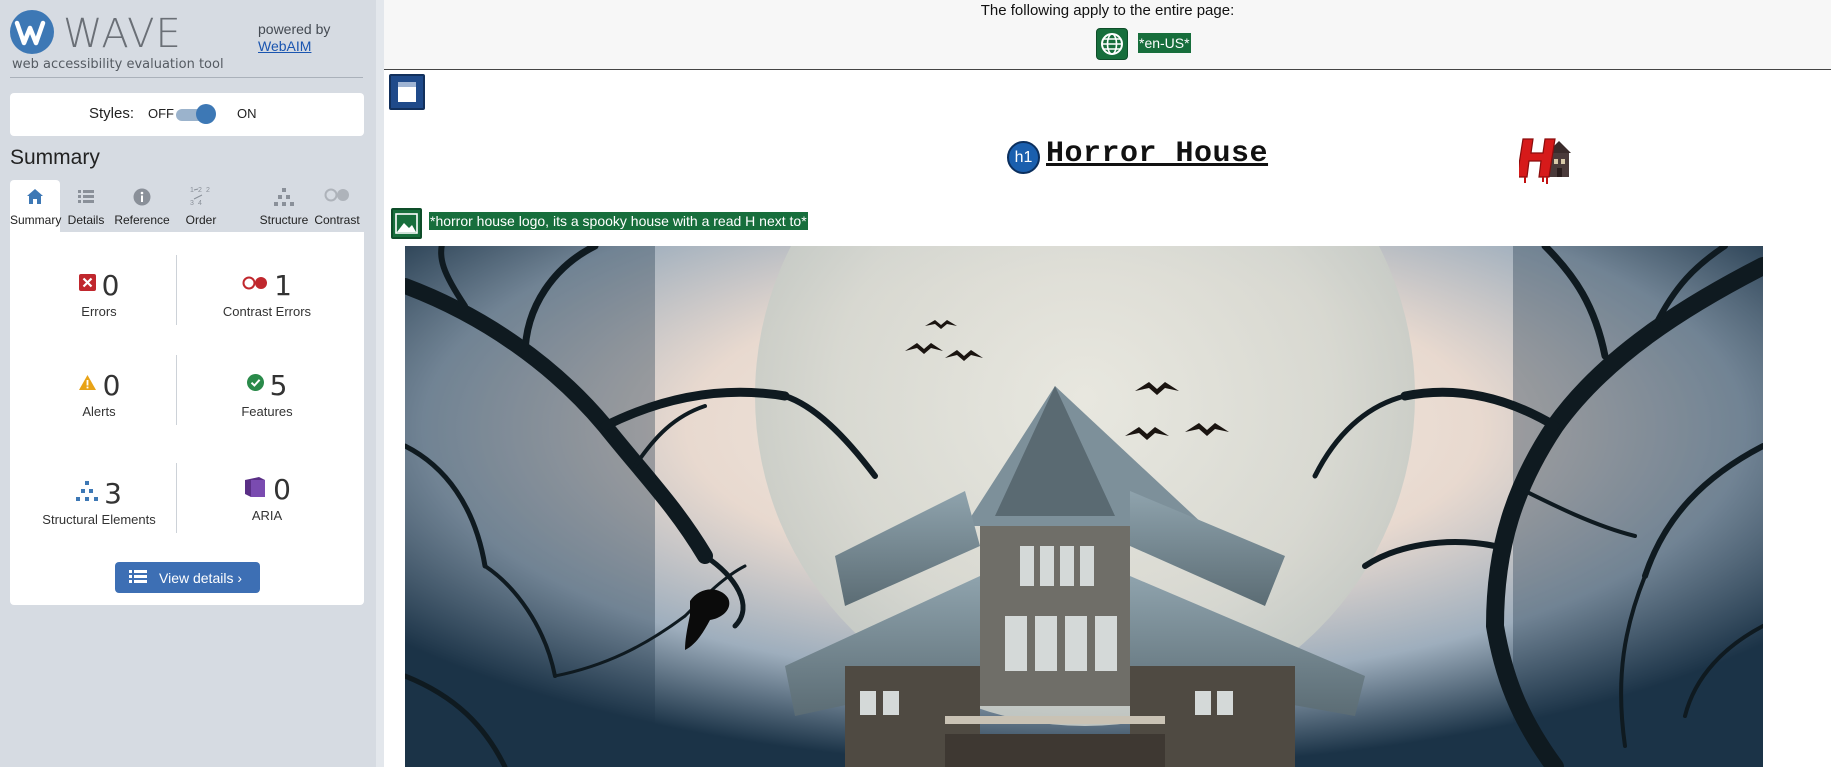  I want to click on summary-heading: Summary, so click(55, 157).